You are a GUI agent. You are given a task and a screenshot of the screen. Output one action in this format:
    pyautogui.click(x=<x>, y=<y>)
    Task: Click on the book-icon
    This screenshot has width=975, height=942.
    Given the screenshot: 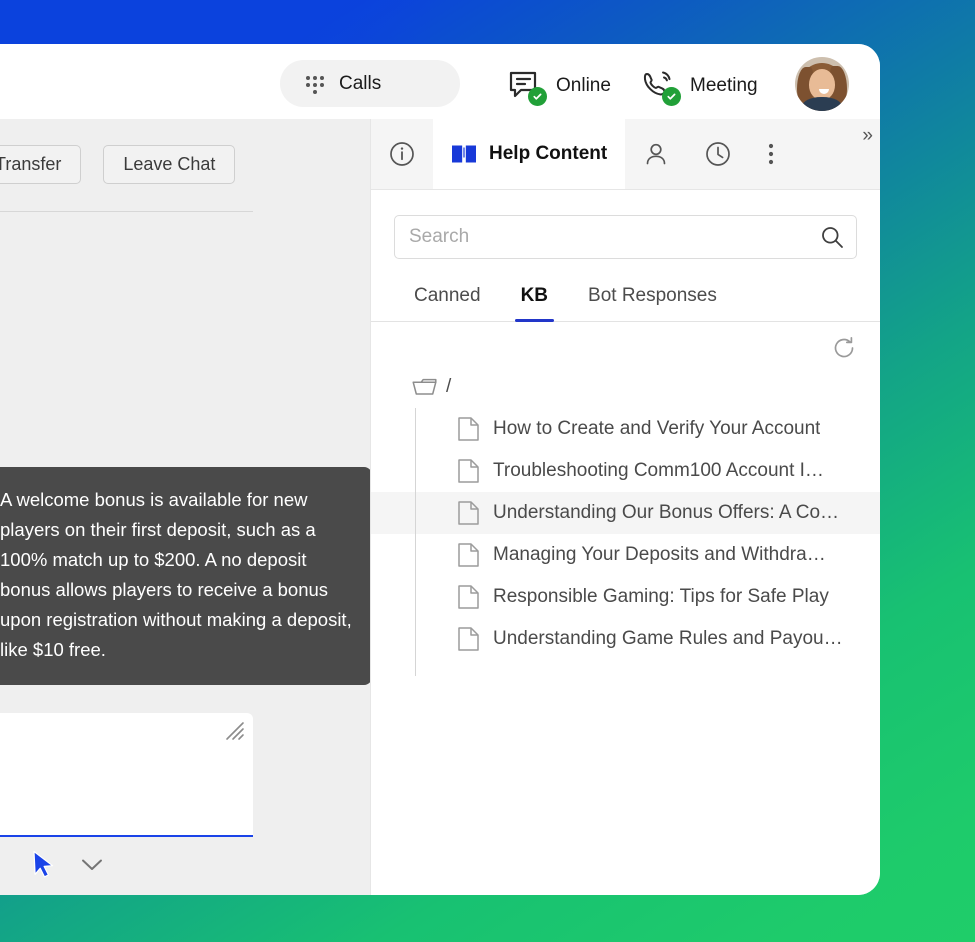 What is the action you would take?
    pyautogui.click(x=464, y=154)
    